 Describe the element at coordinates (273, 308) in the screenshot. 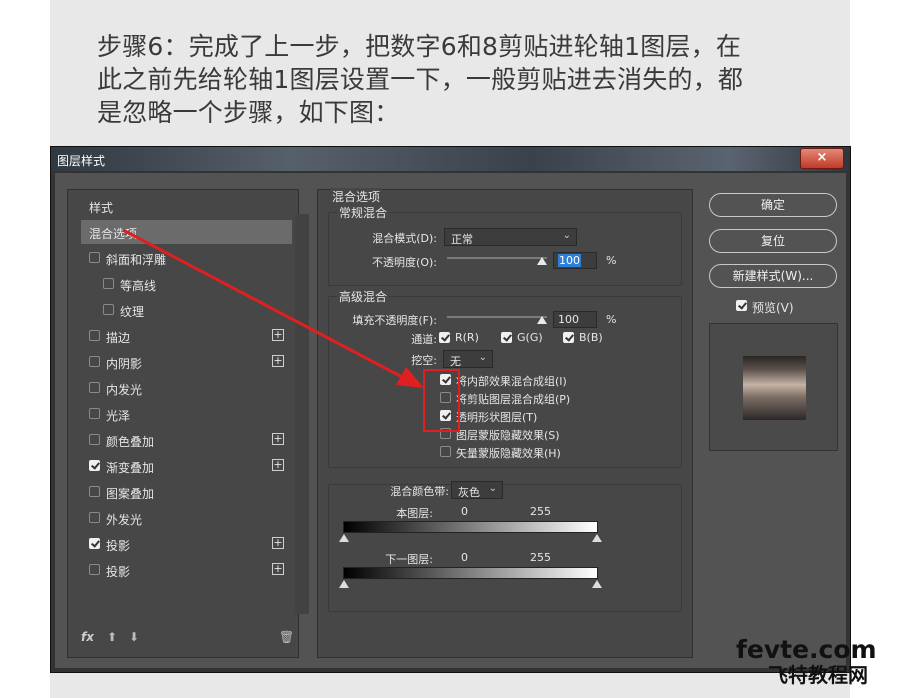

I see `annotation-arrow` at that location.